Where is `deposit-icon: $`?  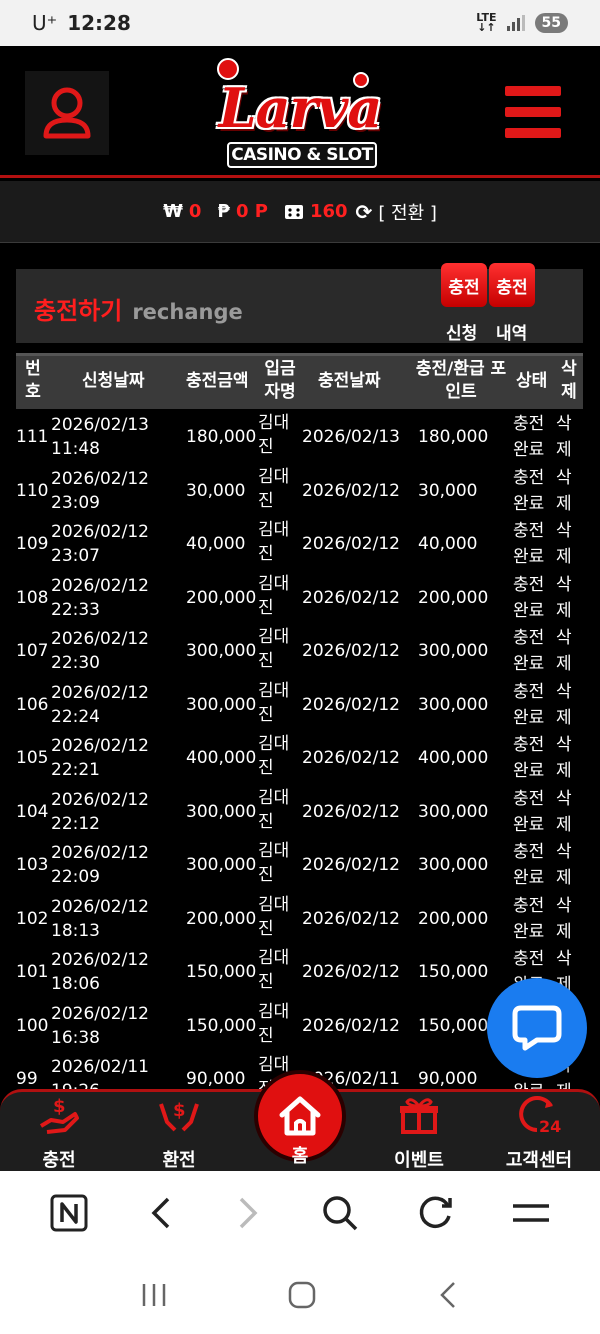
deposit-icon: $ is located at coordinates (59, 1115).